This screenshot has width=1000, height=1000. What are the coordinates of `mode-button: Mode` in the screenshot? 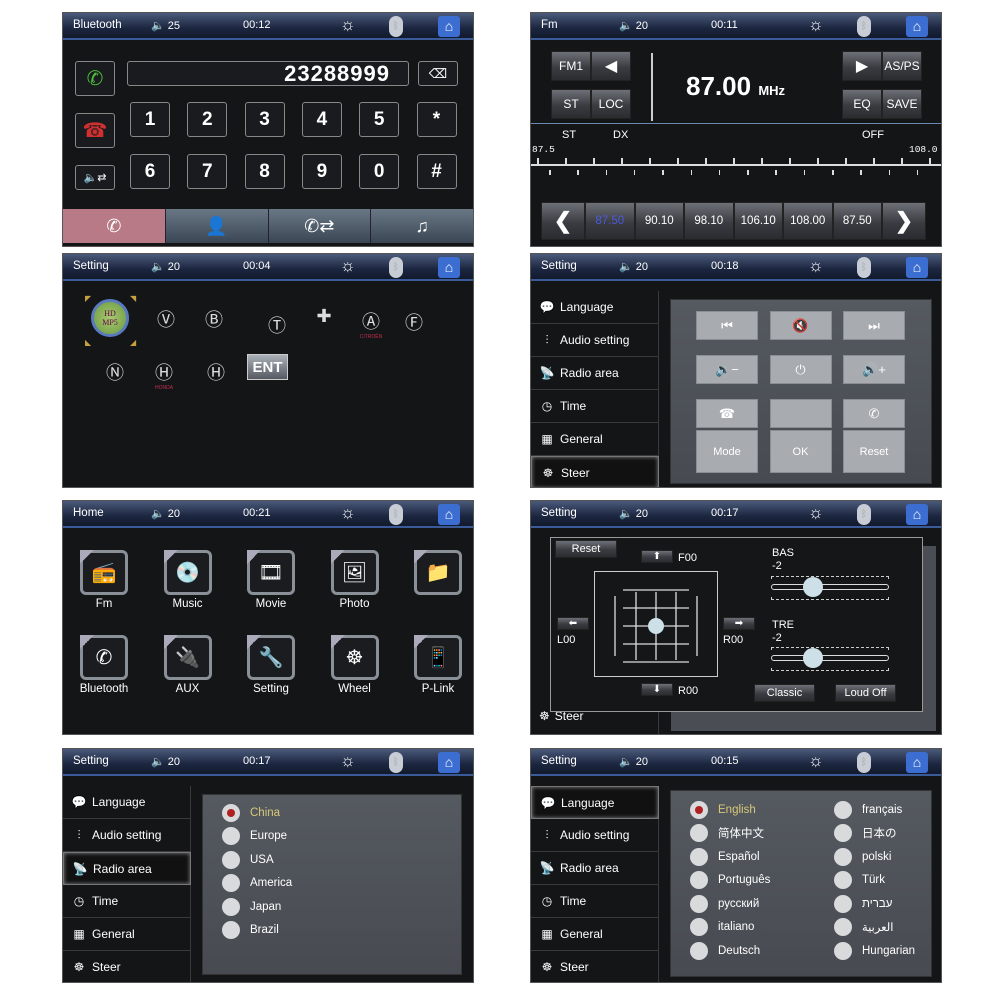 It's located at (727, 451).